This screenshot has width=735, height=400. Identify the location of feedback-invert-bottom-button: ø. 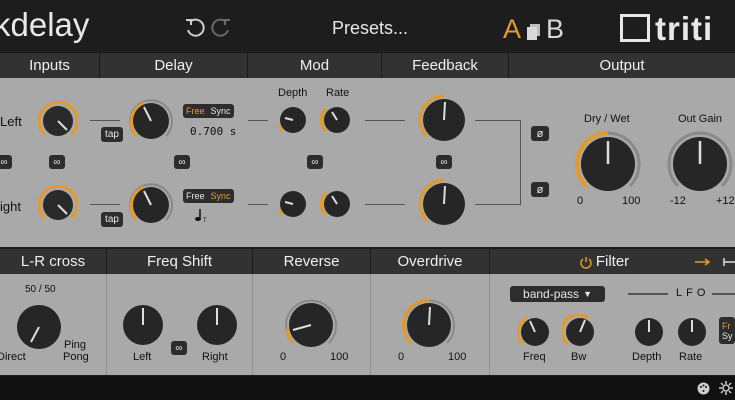
(540, 189).